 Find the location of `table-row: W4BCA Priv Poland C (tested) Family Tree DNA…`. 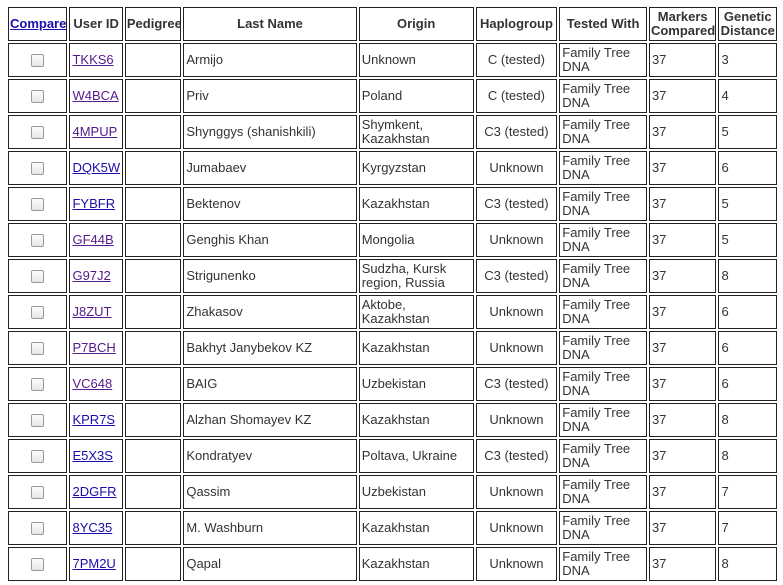

table-row: W4BCA Priv Poland C (tested) Family Tree DNA… is located at coordinates (392, 96).